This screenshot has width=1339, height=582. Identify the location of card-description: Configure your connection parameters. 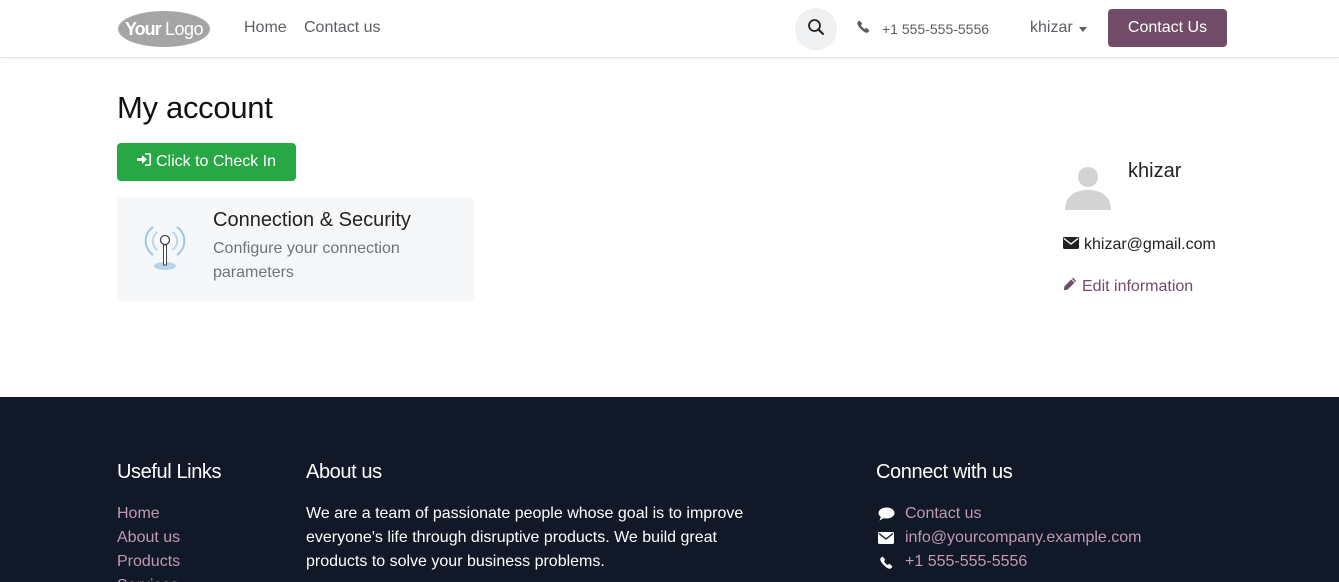
(306, 260).